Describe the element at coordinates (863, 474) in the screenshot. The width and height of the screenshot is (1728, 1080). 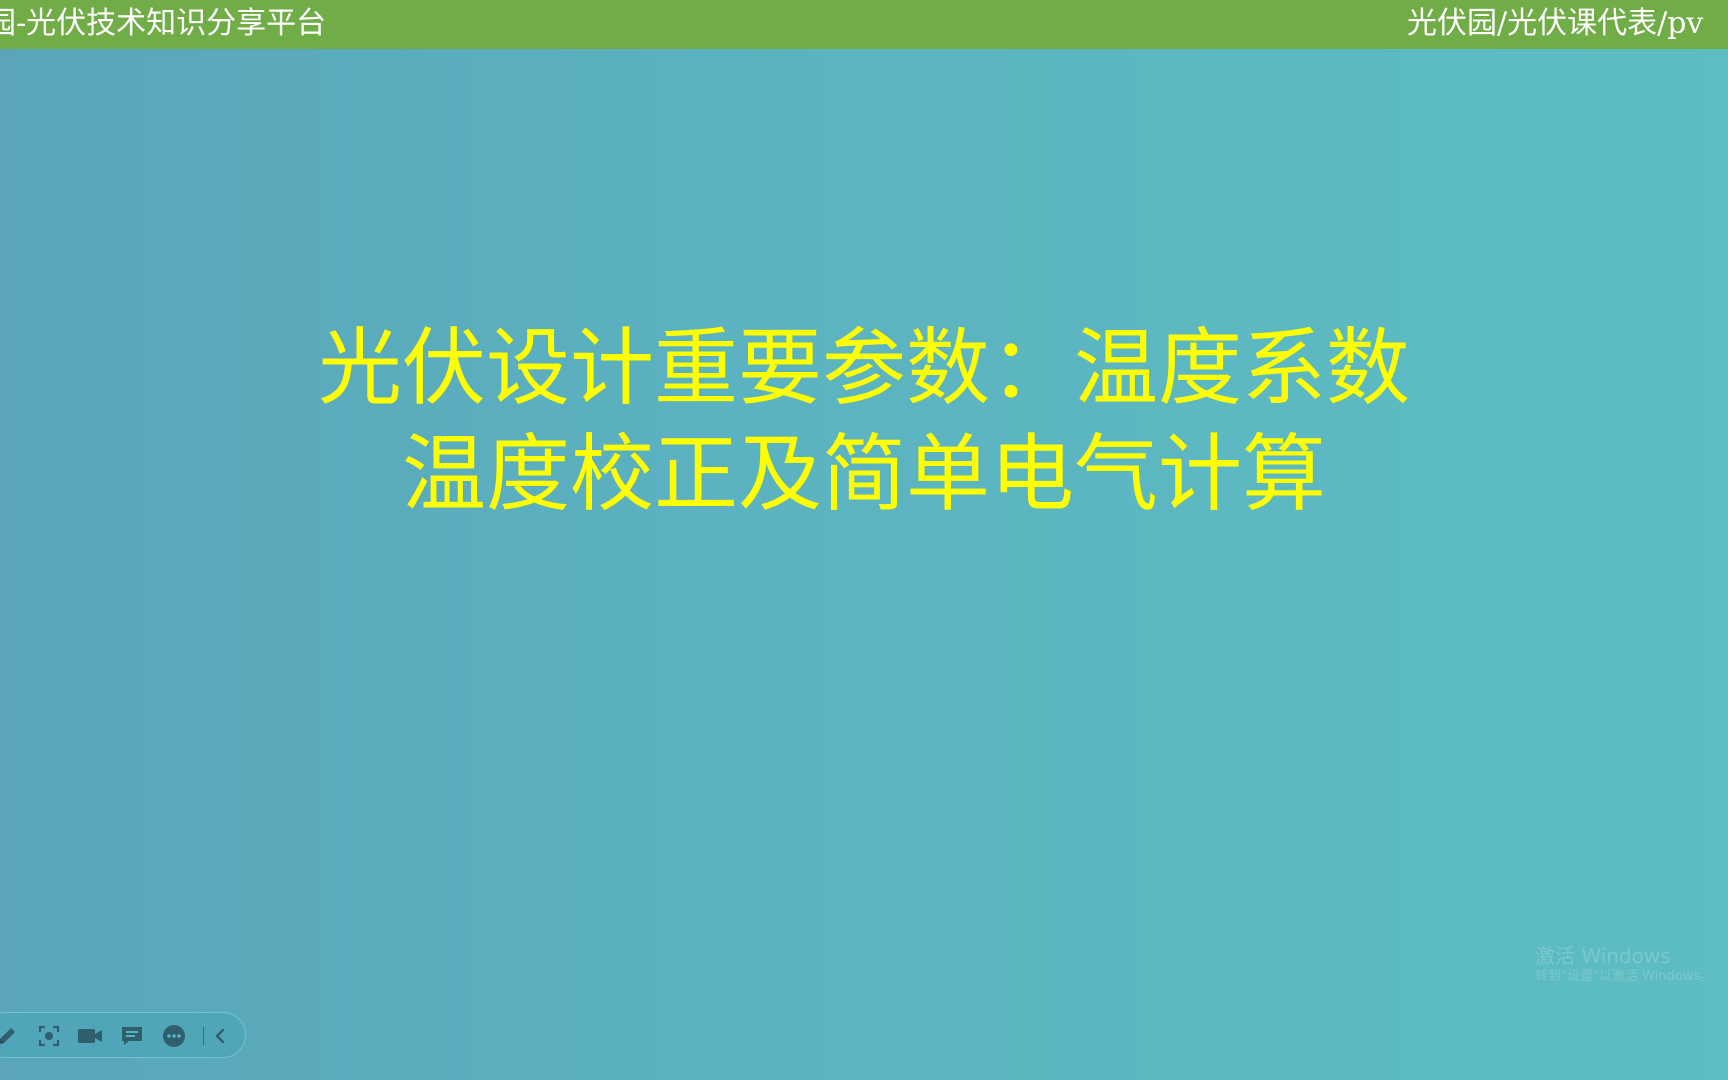
I see `slide-title-line-2: 温度校正及简单电气计算` at that location.